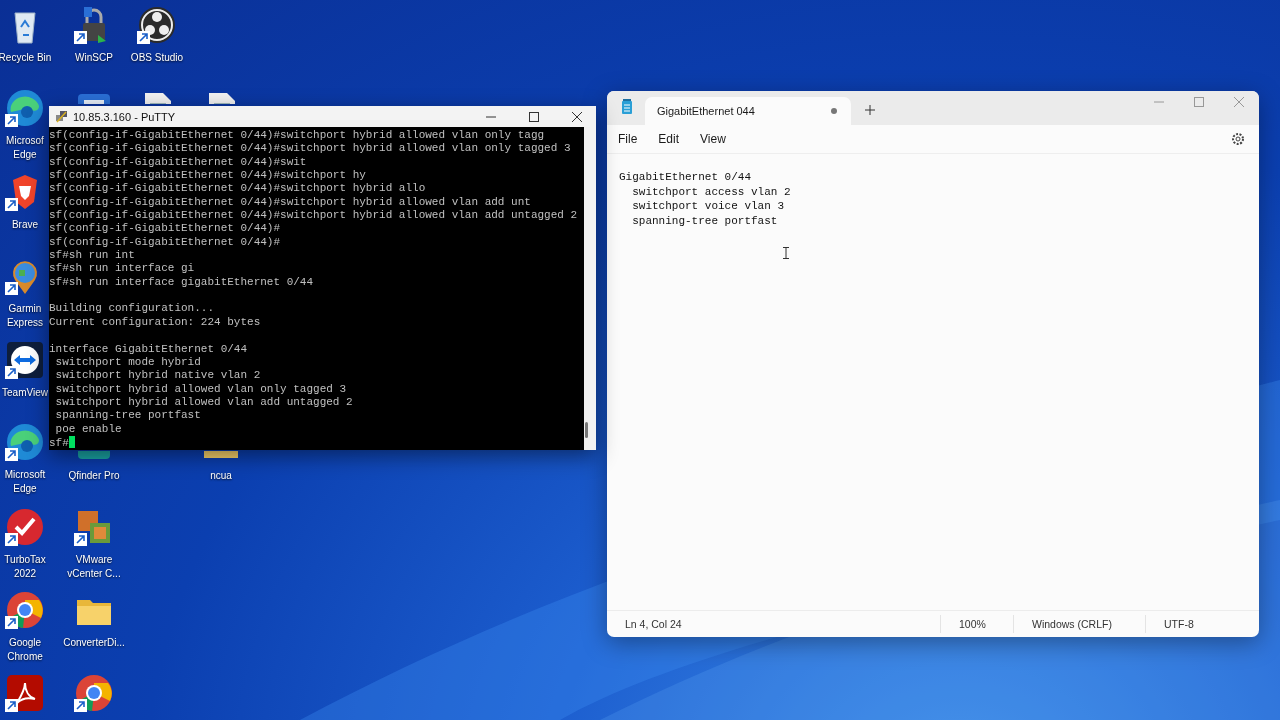 The width and height of the screenshot is (1280, 720). Describe the element at coordinates (748, 111) in the screenshot. I see `document-tab: GigabitEthernet 044` at that location.